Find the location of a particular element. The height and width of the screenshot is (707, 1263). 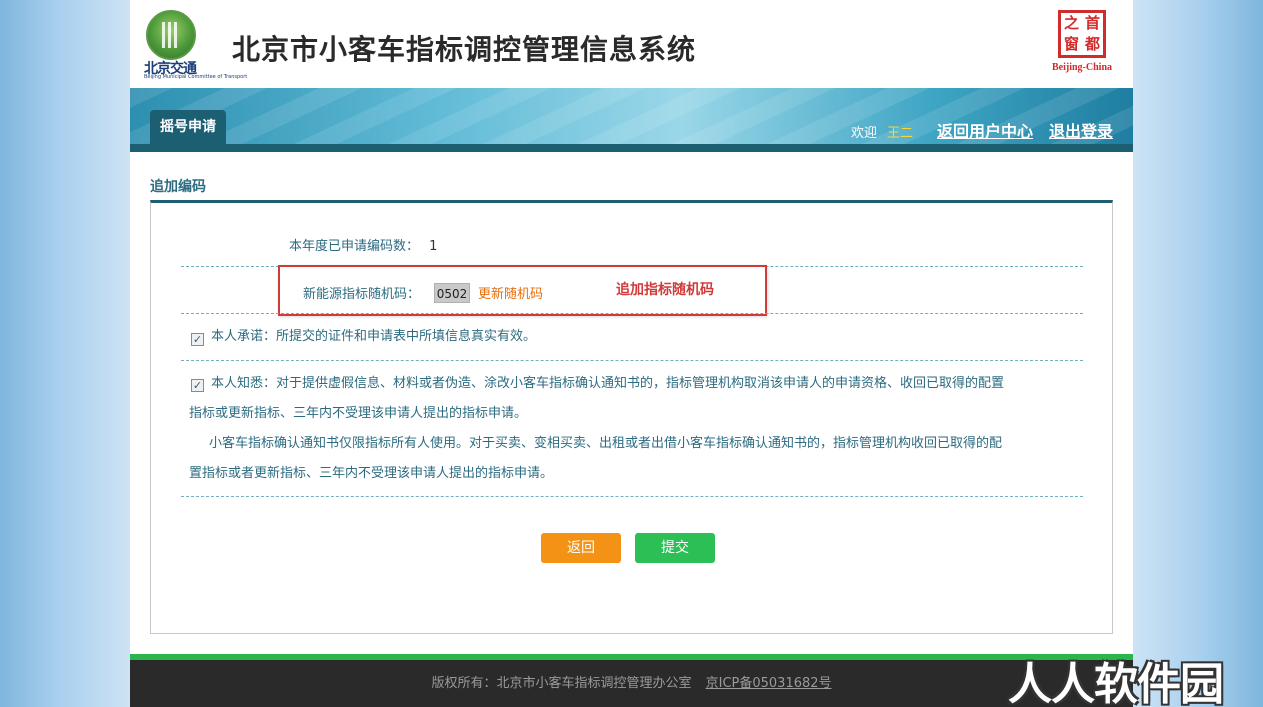

beijing-china-logo: 之 首 窗 都 Beijing-China is located at coordinates (1081, 43).